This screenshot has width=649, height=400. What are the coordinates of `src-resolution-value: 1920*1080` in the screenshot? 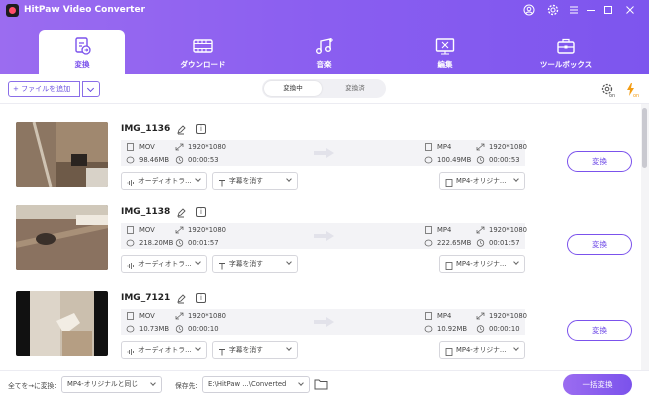 It's located at (207, 229).